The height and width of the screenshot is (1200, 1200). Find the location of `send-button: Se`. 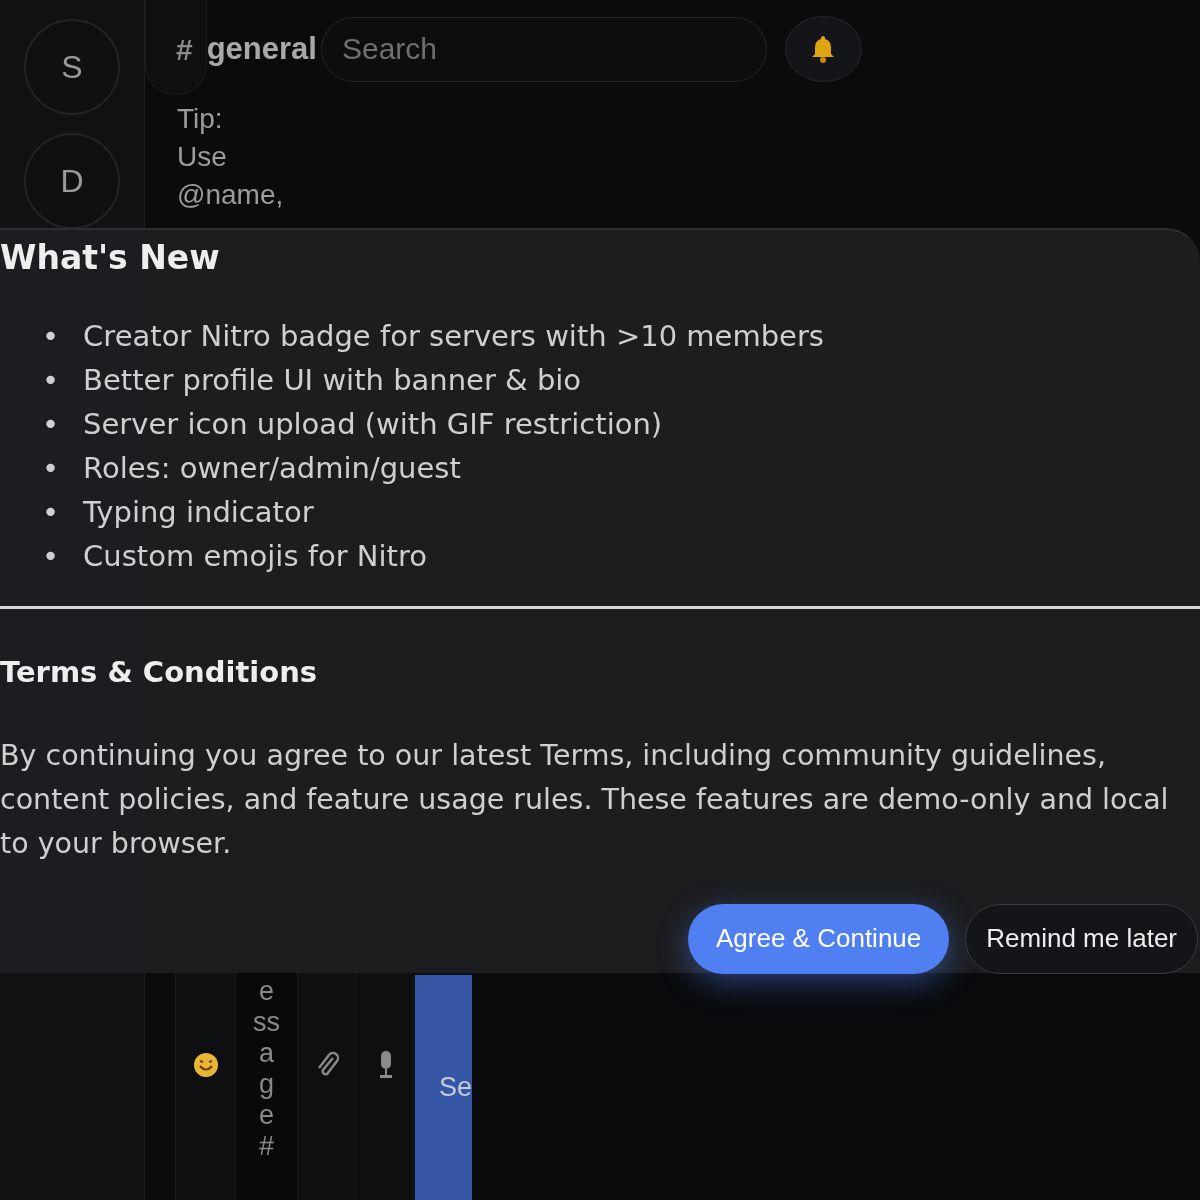

send-button: Se is located at coordinates (443, 1087).